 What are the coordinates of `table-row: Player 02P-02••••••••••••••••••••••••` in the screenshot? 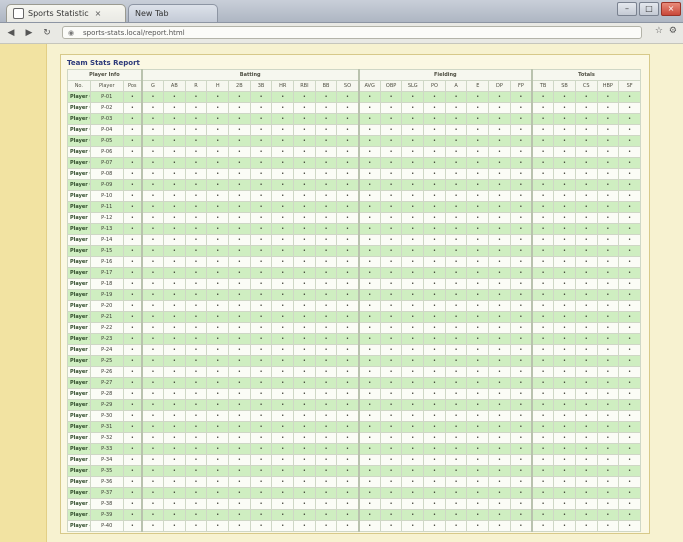 It's located at (354, 108).